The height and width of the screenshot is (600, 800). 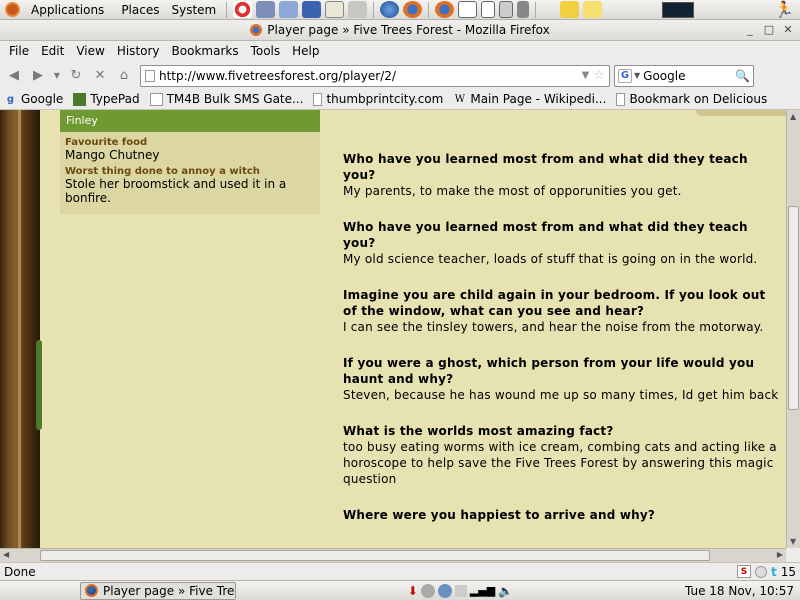 What do you see at coordinates (57, 10) in the screenshot?
I see `applications-menu: Applications` at bounding box center [57, 10].